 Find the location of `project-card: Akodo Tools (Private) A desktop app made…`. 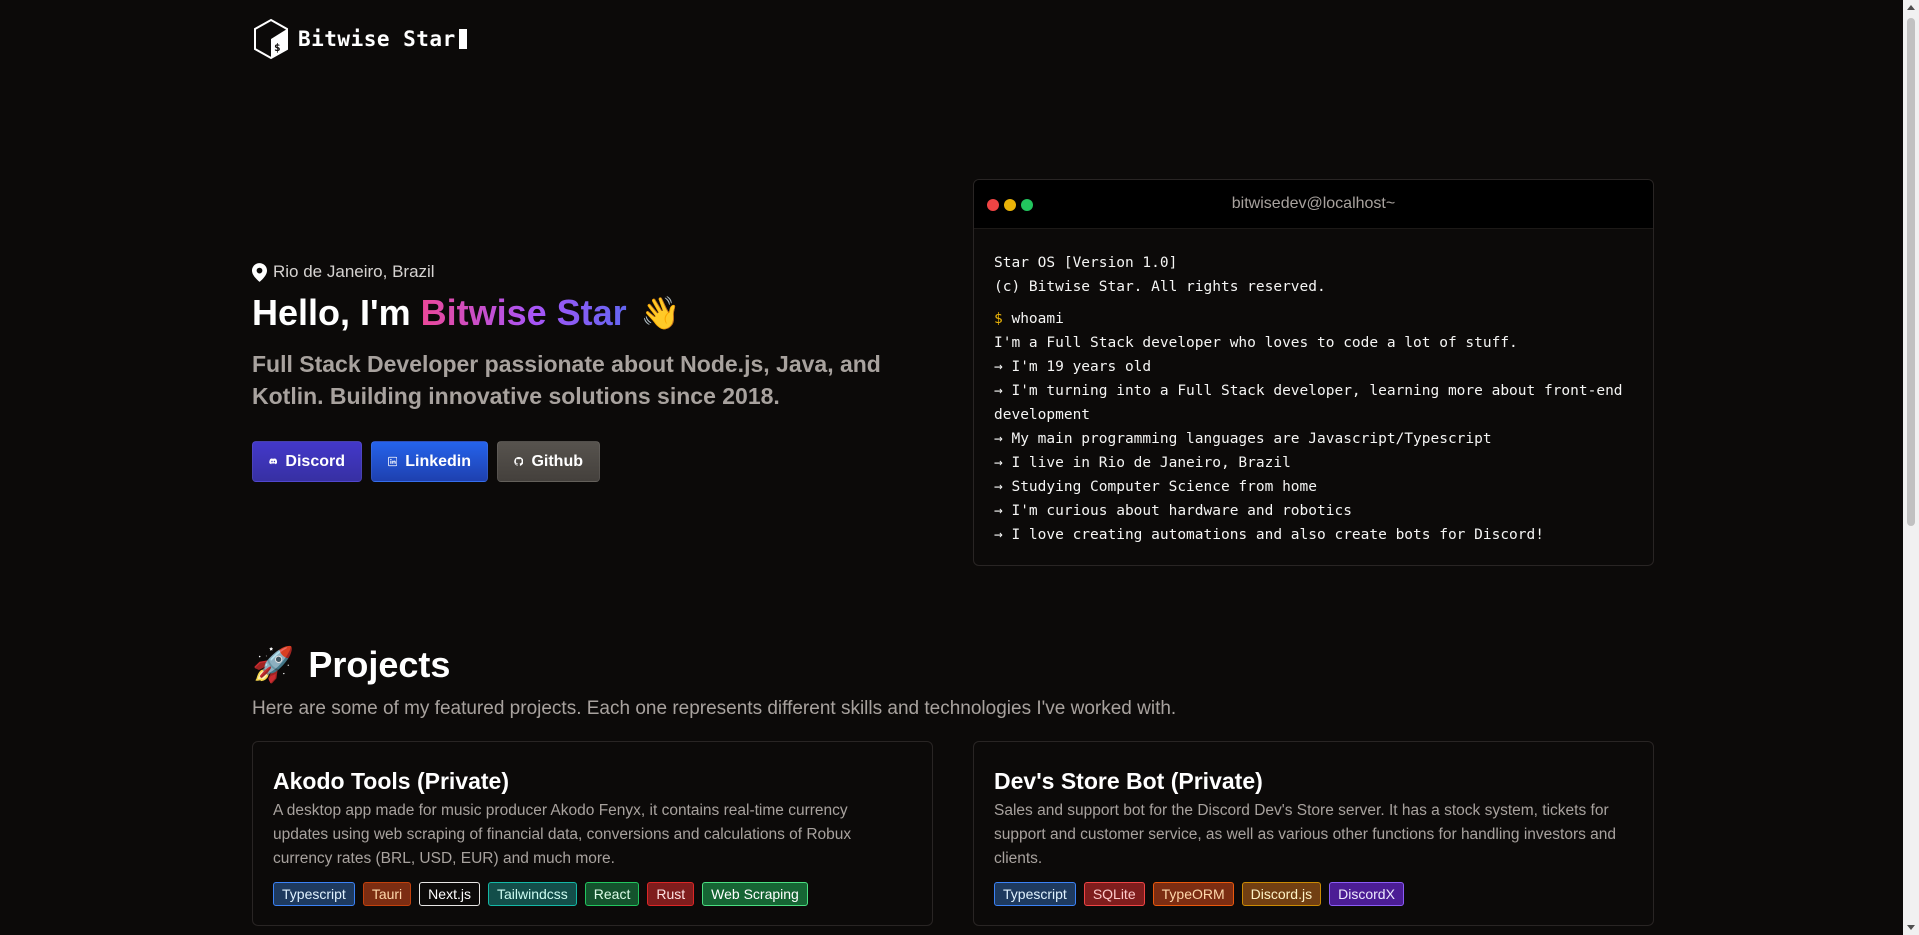

project-card: Akodo Tools (Private) A desktop app made… is located at coordinates (592, 833).